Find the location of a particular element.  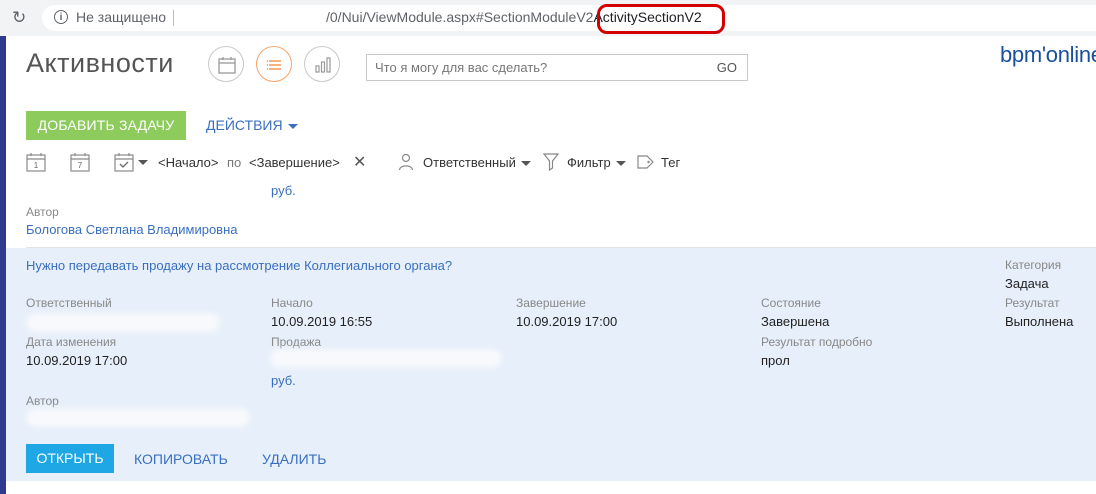

command-search: GO is located at coordinates (557, 67).